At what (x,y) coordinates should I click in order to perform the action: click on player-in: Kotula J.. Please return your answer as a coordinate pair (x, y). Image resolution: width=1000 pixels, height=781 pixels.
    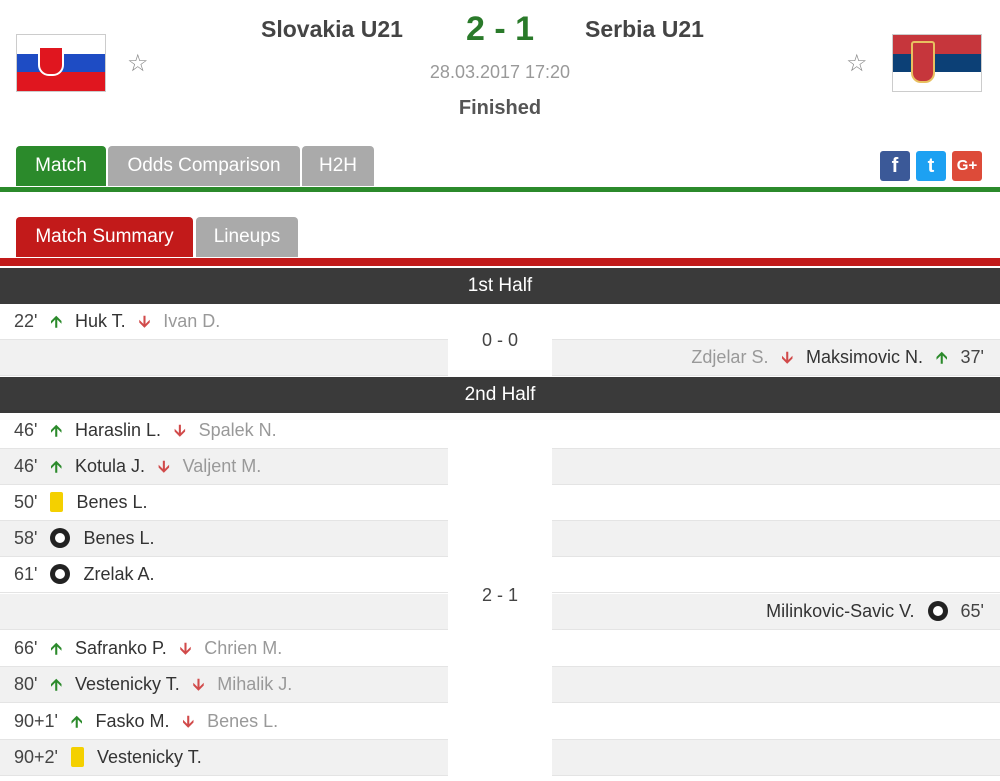
    Looking at the image, I should click on (110, 466).